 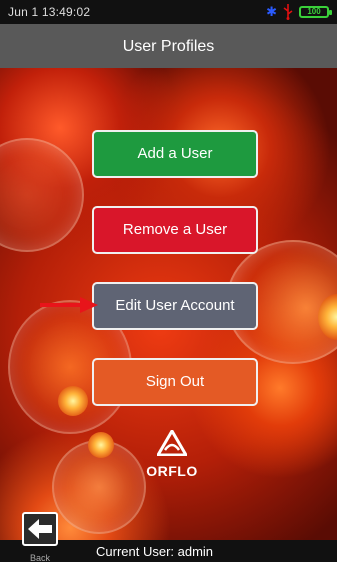 What do you see at coordinates (168, 46) in the screenshot?
I see `page-title: User Profiles` at bounding box center [168, 46].